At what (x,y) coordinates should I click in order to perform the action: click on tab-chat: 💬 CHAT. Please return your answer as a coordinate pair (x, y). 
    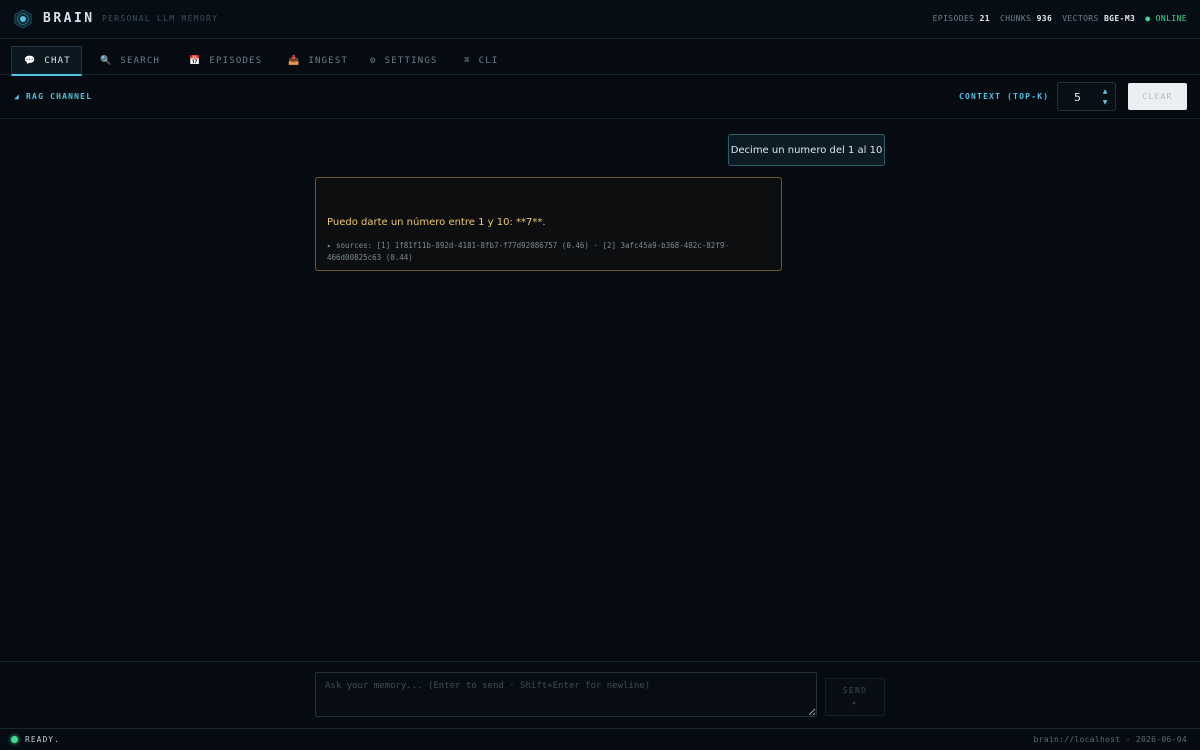
    Looking at the image, I should click on (46, 61).